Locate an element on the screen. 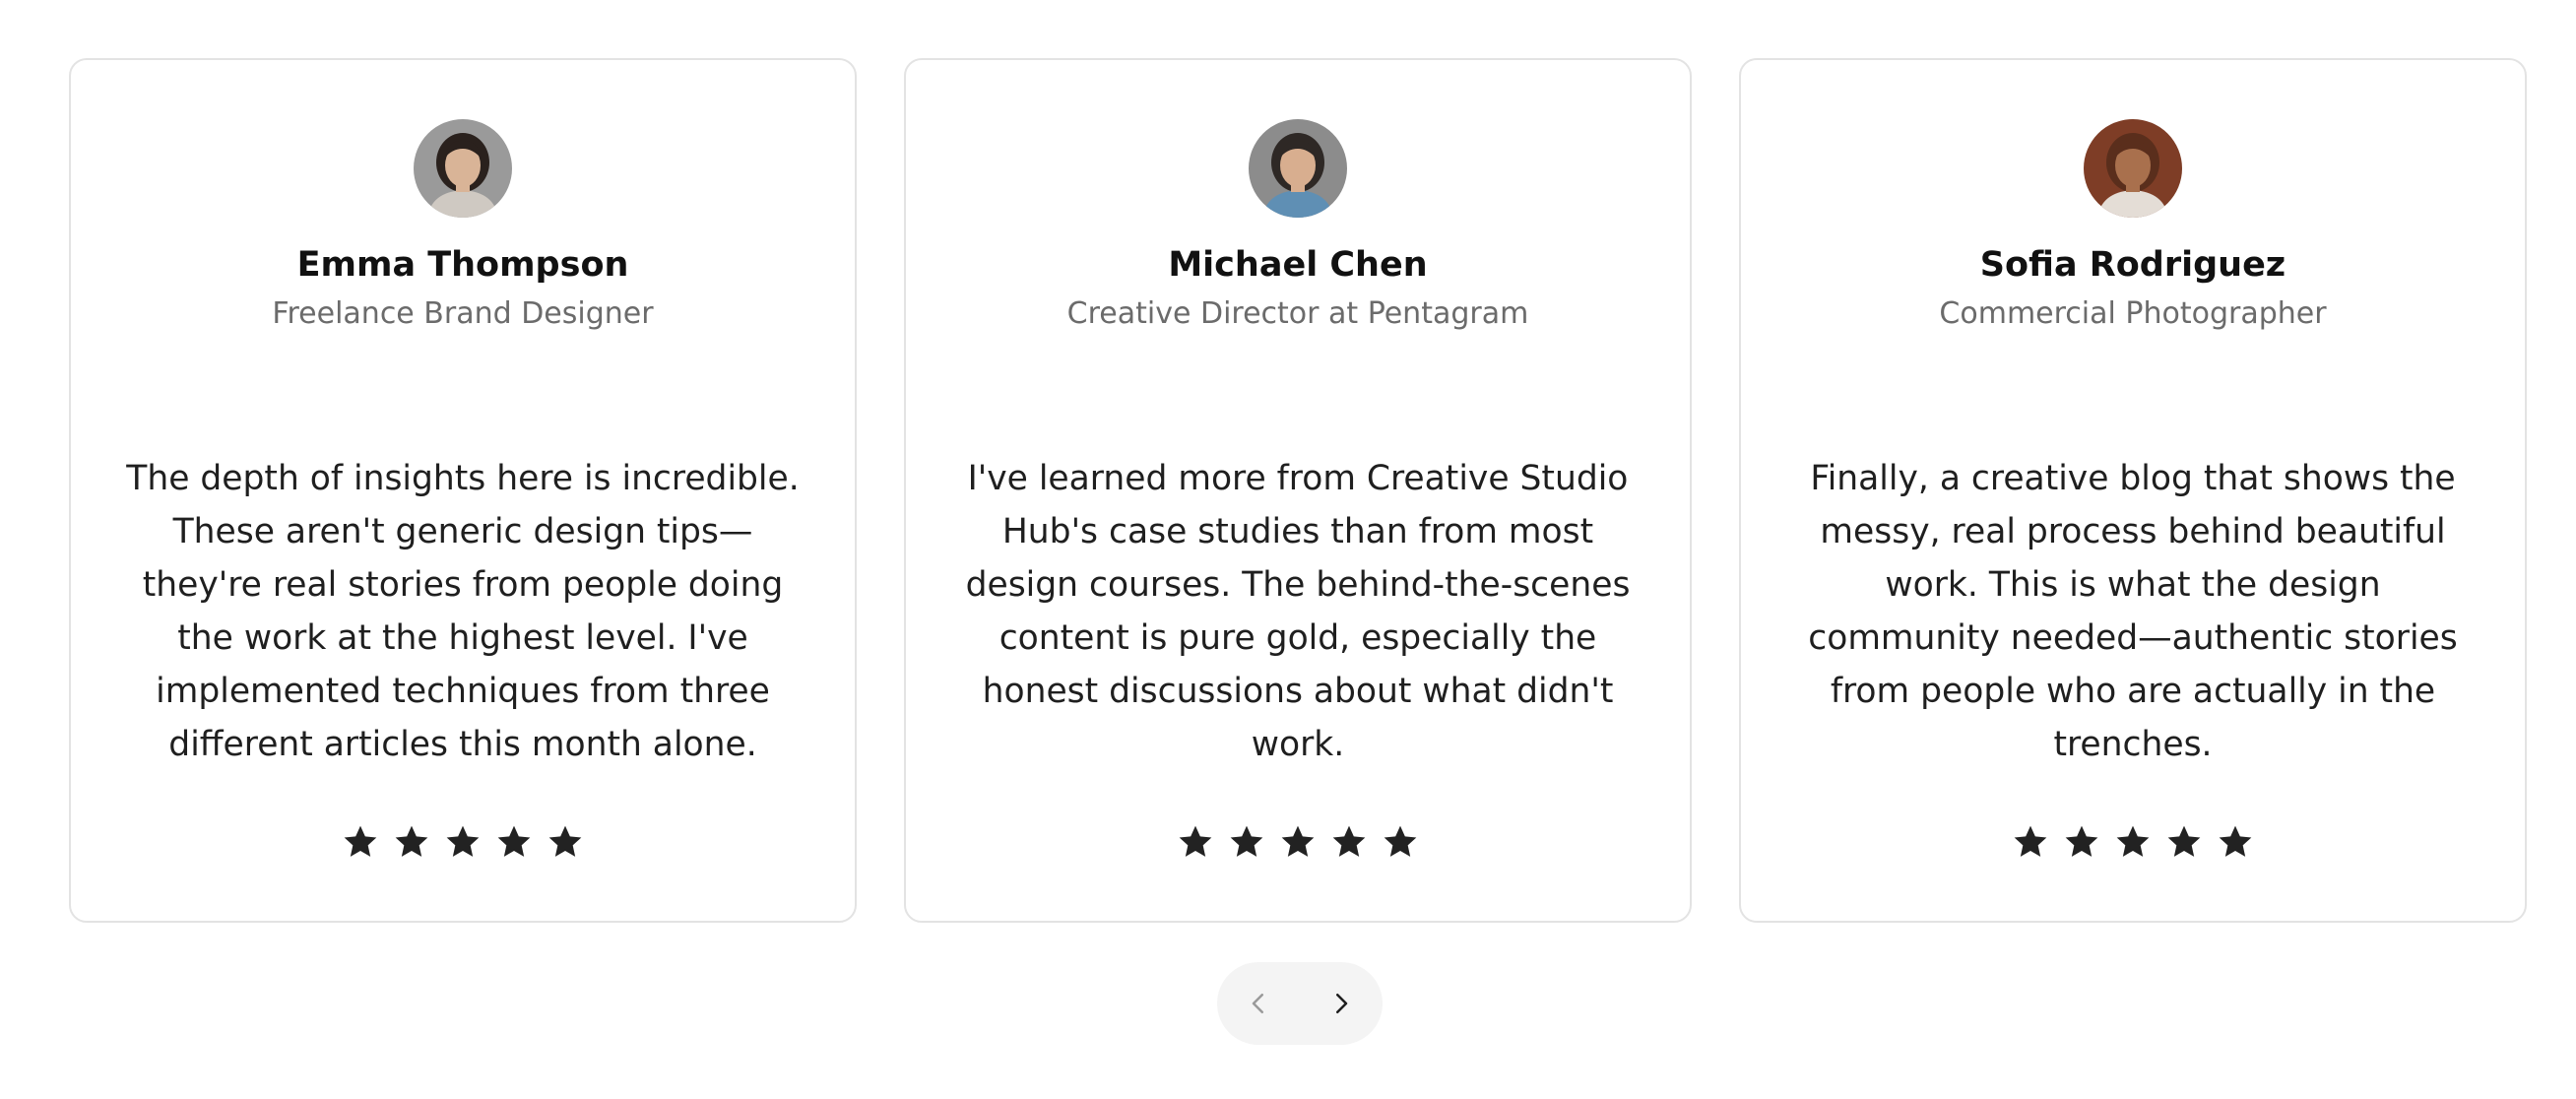 This screenshot has height=1099, width=2576. reviewer-name: Michael Chen is located at coordinates (1298, 265).